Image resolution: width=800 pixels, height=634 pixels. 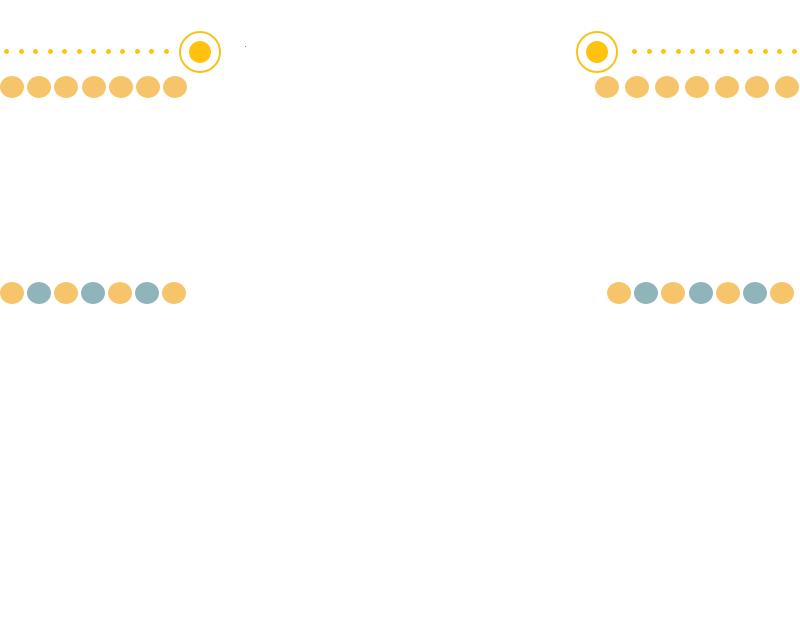 What do you see at coordinates (89, 52) in the screenshot?
I see `top-left-small-dot-row` at bounding box center [89, 52].